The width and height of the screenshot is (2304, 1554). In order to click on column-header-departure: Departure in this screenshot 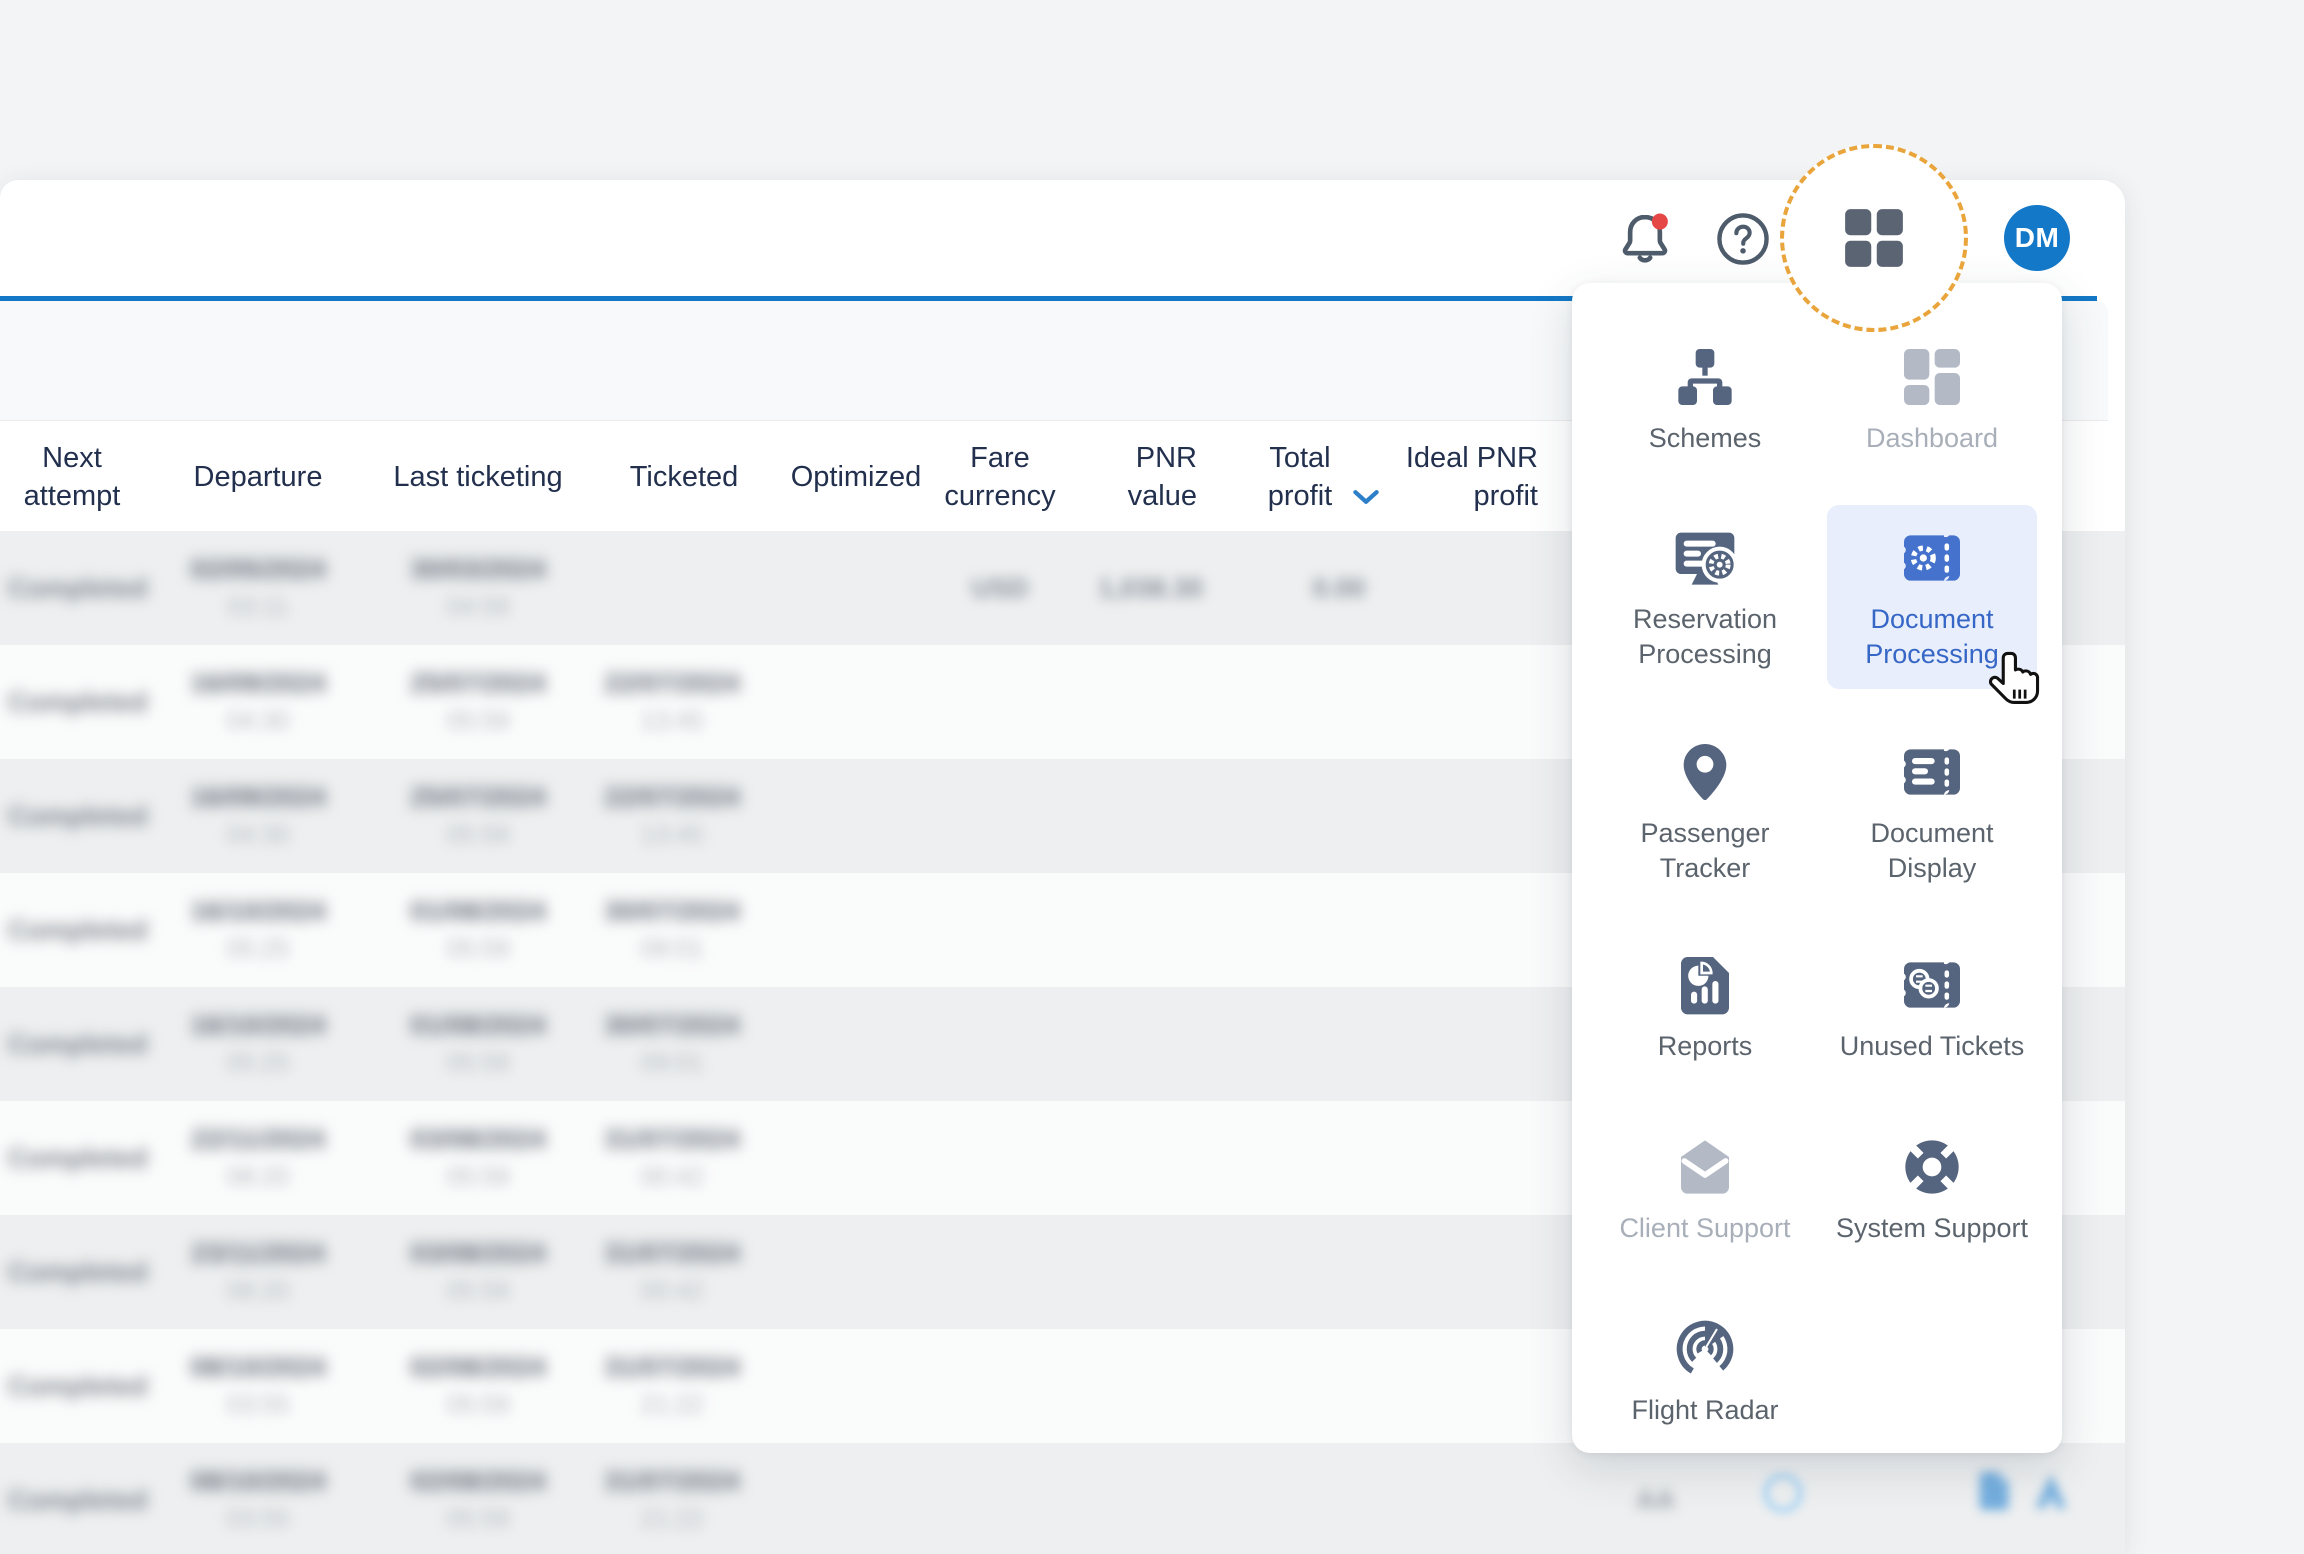, I will do `click(258, 476)`.